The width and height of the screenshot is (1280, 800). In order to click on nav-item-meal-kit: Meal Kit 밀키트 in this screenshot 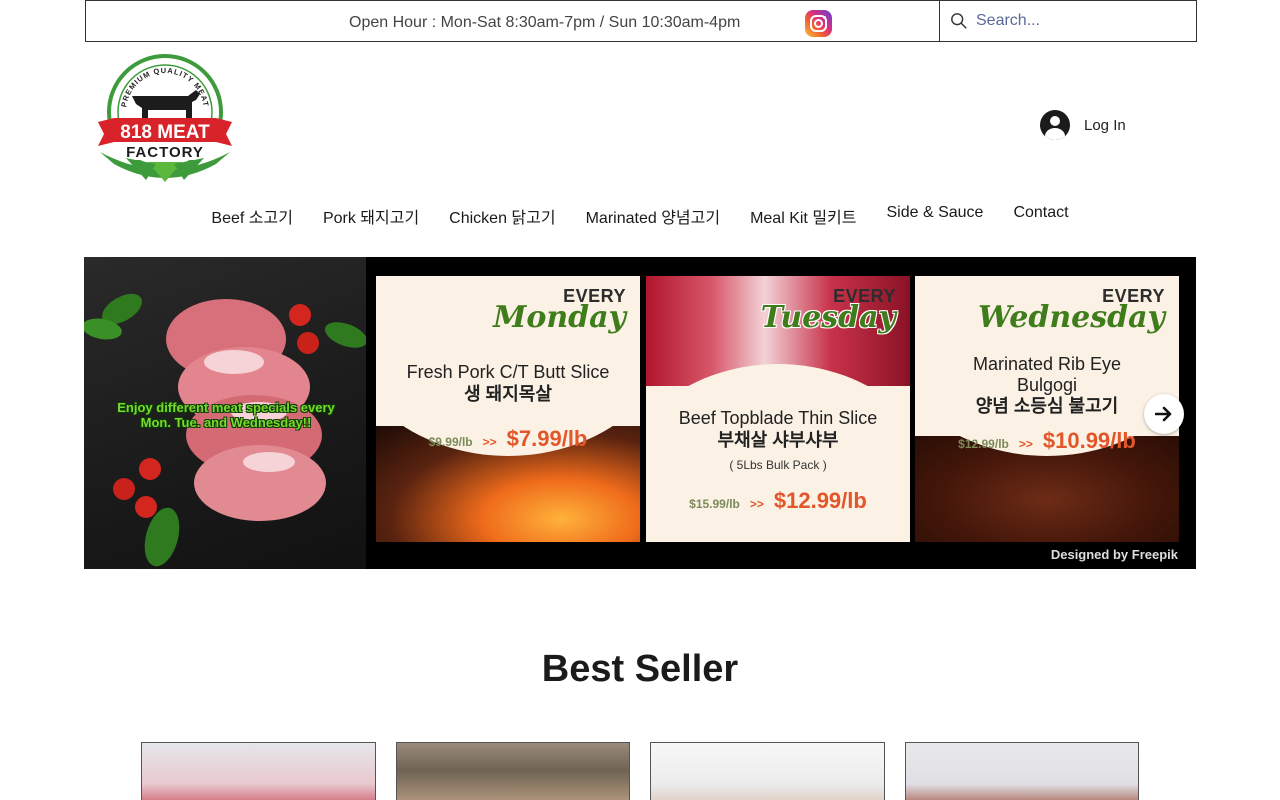, I will do `click(803, 216)`.